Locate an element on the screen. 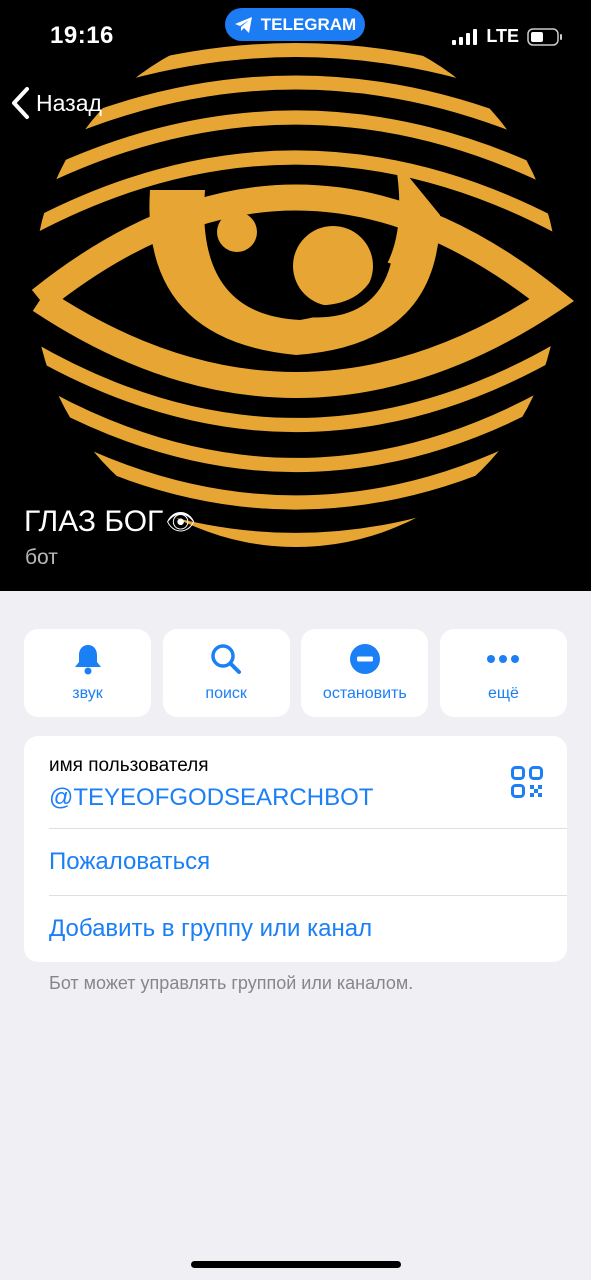 This screenshot has height=1280, width=591. eye-emoji-icon: 👁 is located at coordinates (180, 522).